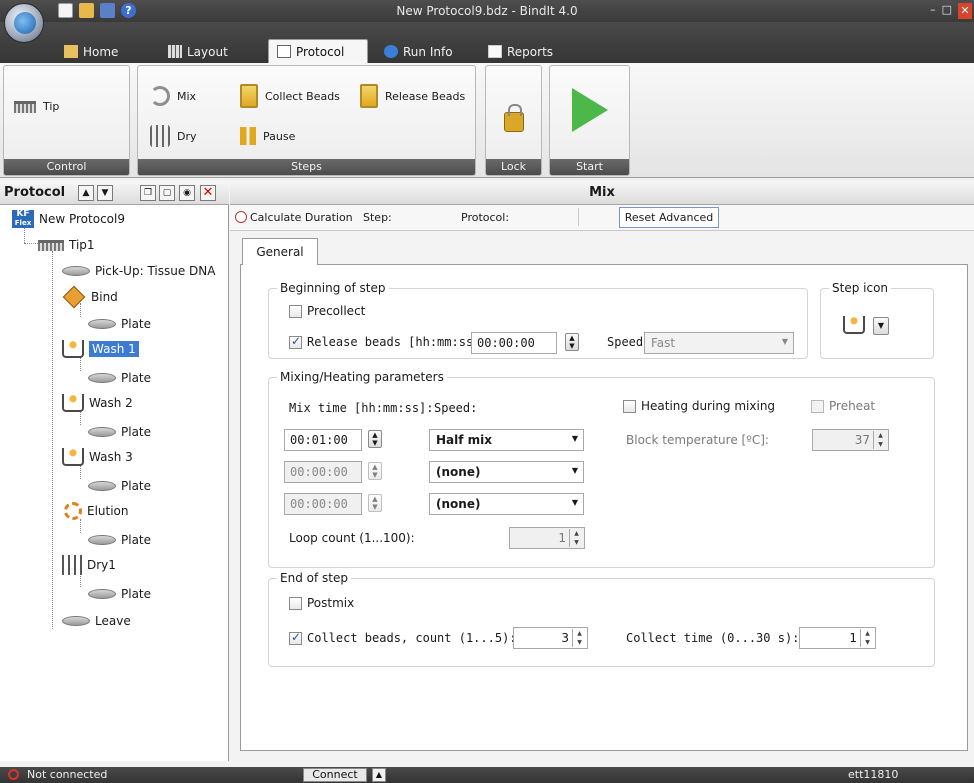 This screenshot has height=783, width=974. Describe the element at coordinates (867, 638) in the screenshot. I see `collect-time-spinner: ▲ ▼` at that location.